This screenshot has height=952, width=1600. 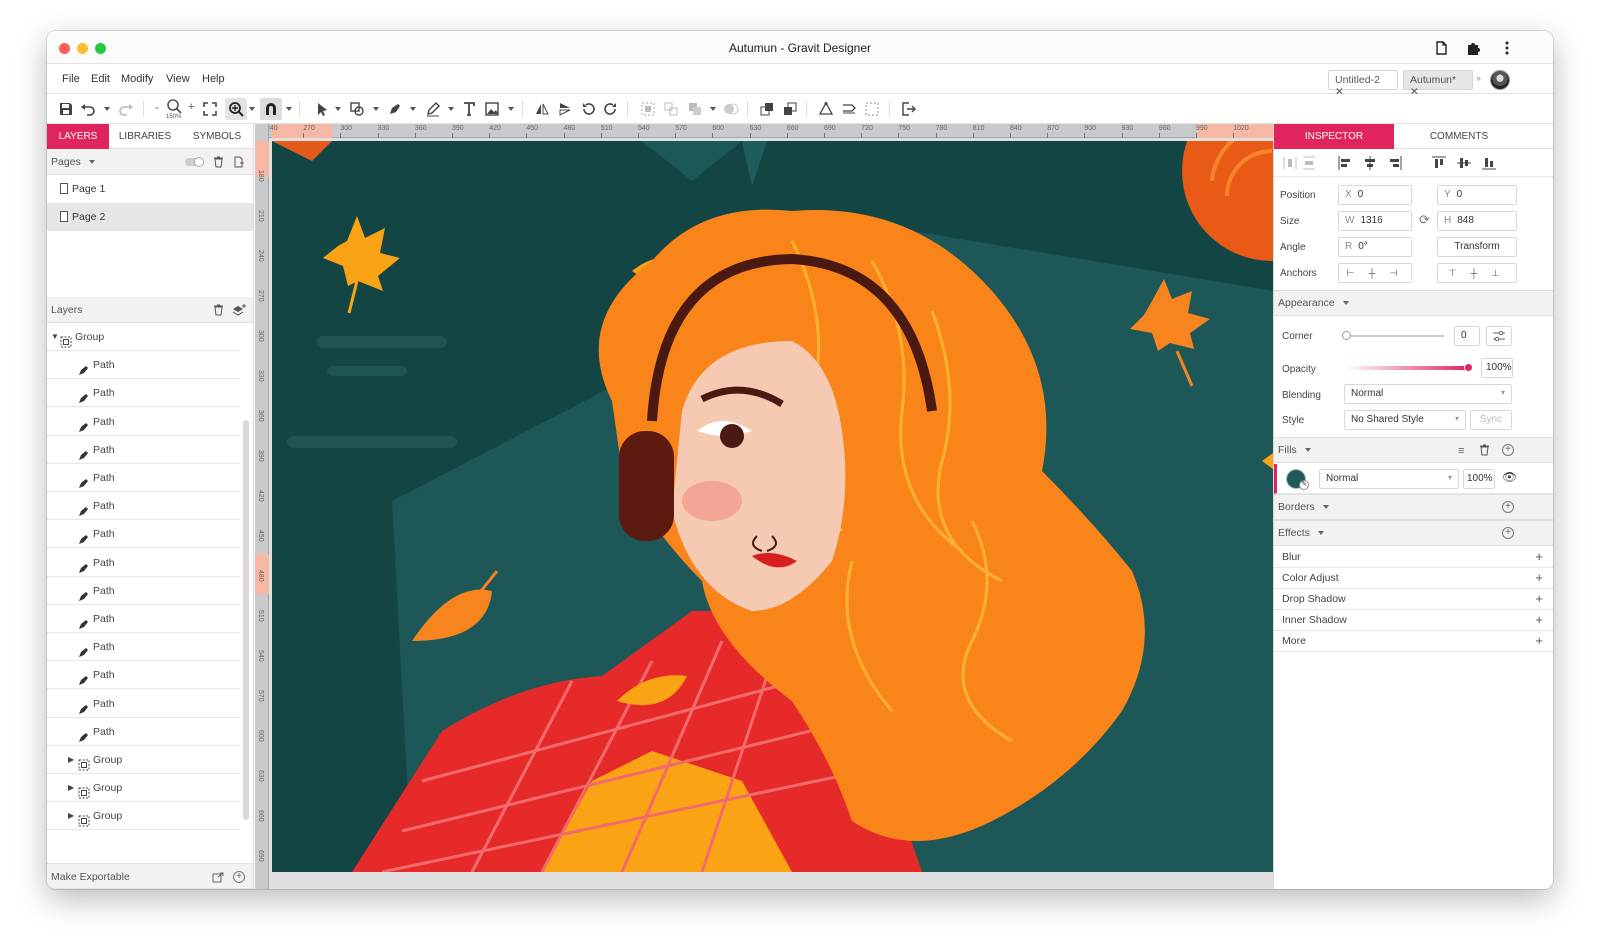 I want to click on pencil-dropdown-icon, so click(x=451, y=109).